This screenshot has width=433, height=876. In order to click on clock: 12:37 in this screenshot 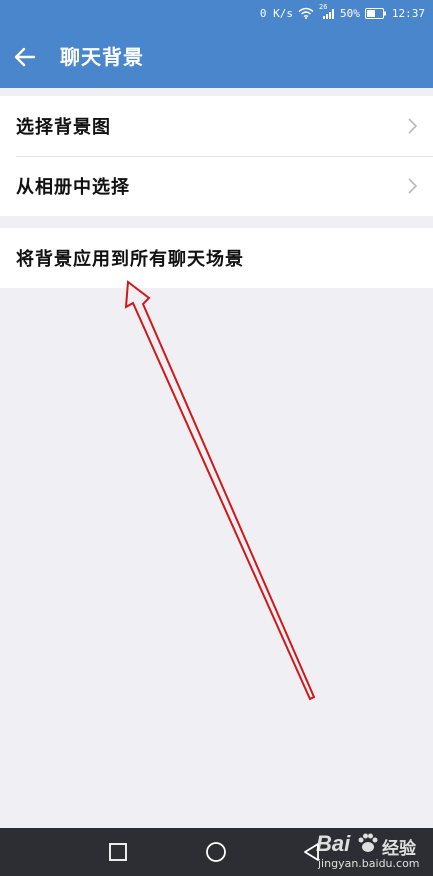, I will do `click(408, 13)`.